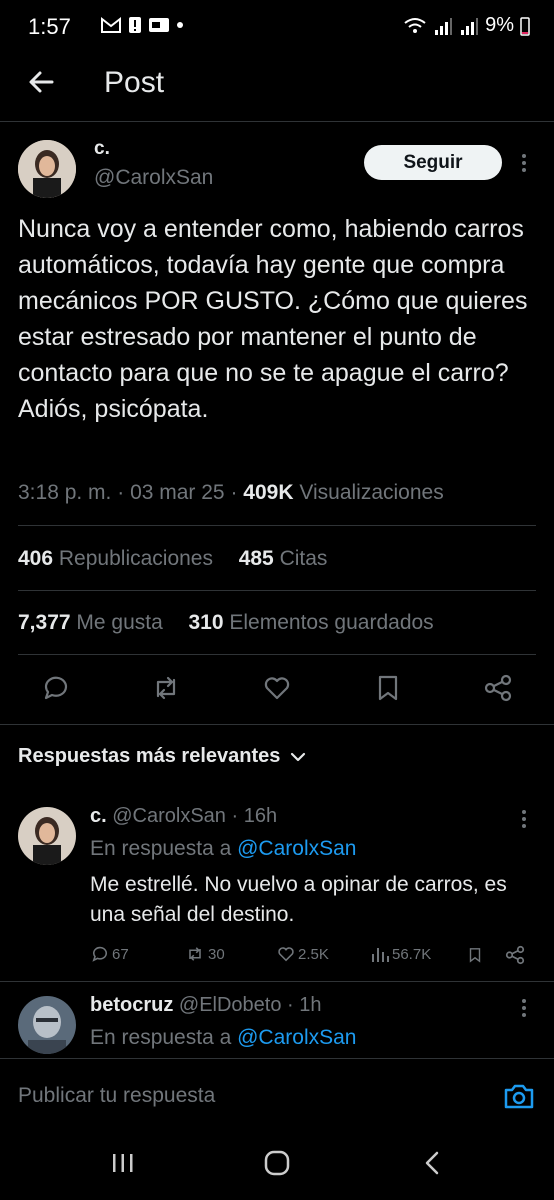 The width and height of the screenshot is (554, 1200). I want to click on reply-header: betocruz @ElDobeto · 1h, so click(206, 1005).